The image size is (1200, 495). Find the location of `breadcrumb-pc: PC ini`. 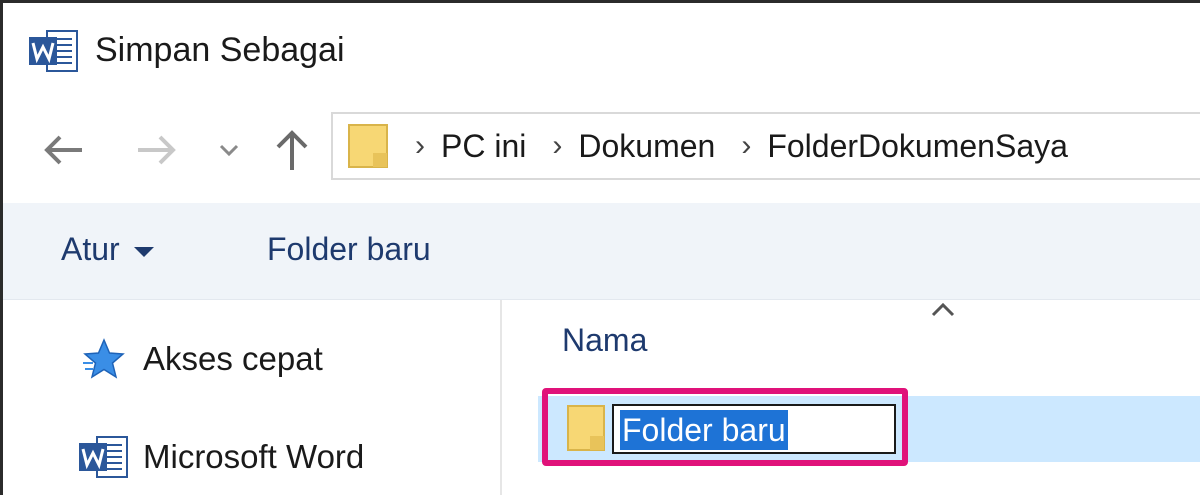

breadcrumb-pc: PC ini is located at coordinates (483, 146).